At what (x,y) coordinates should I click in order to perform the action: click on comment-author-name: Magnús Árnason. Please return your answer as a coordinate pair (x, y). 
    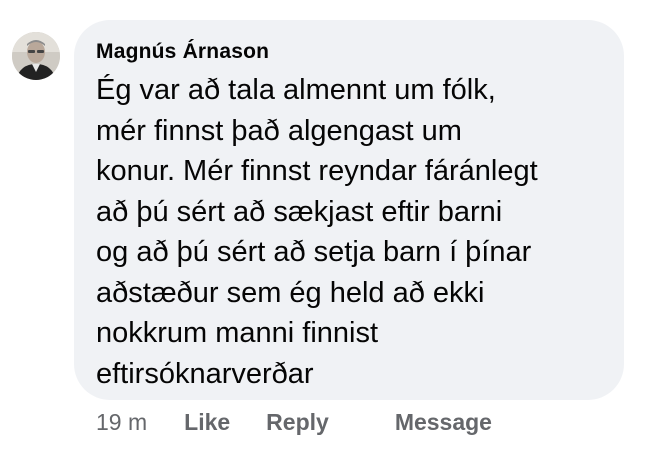
    Looking at the image, I should click on (350, 52).